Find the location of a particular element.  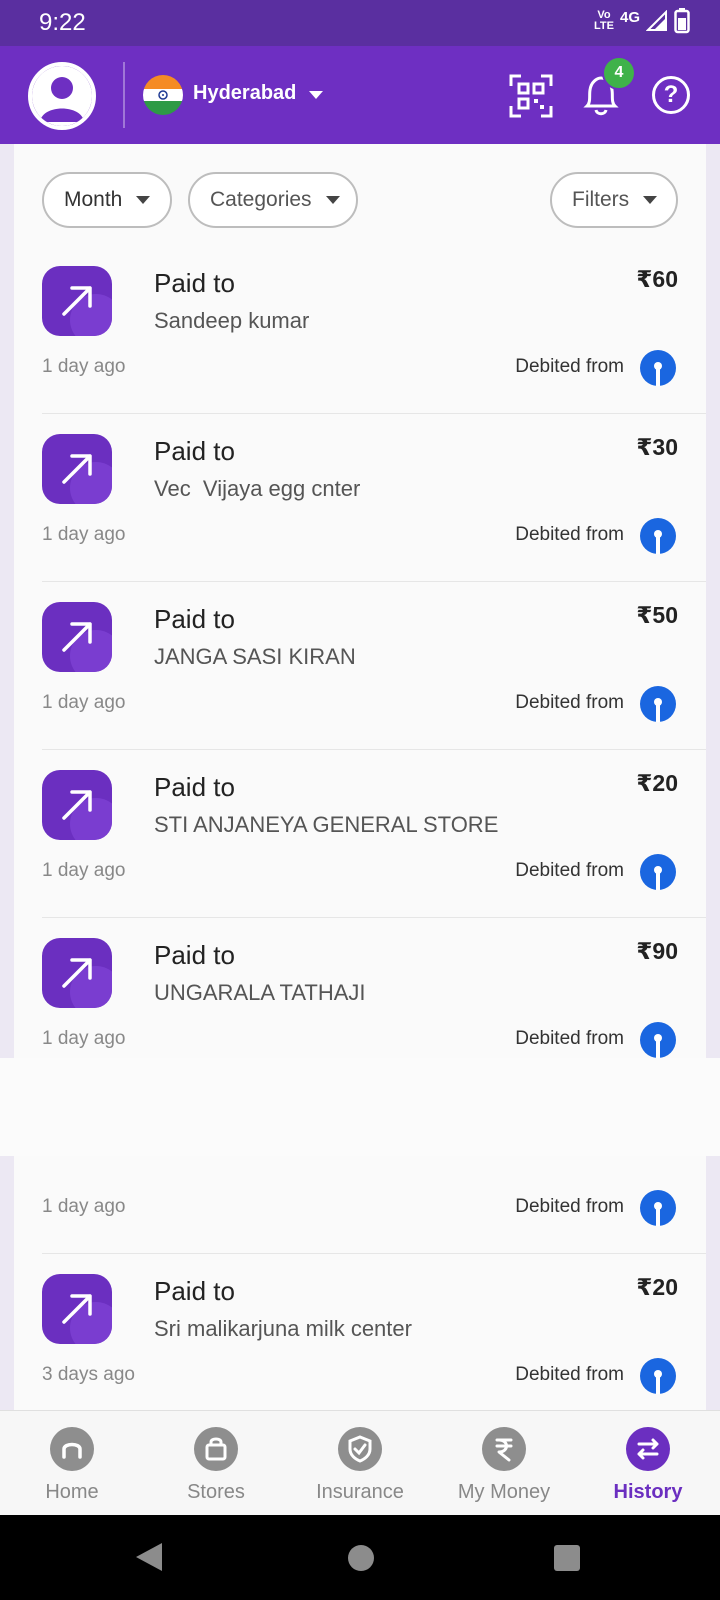

system-navigation-bar is located at coordinates (360, 1557).